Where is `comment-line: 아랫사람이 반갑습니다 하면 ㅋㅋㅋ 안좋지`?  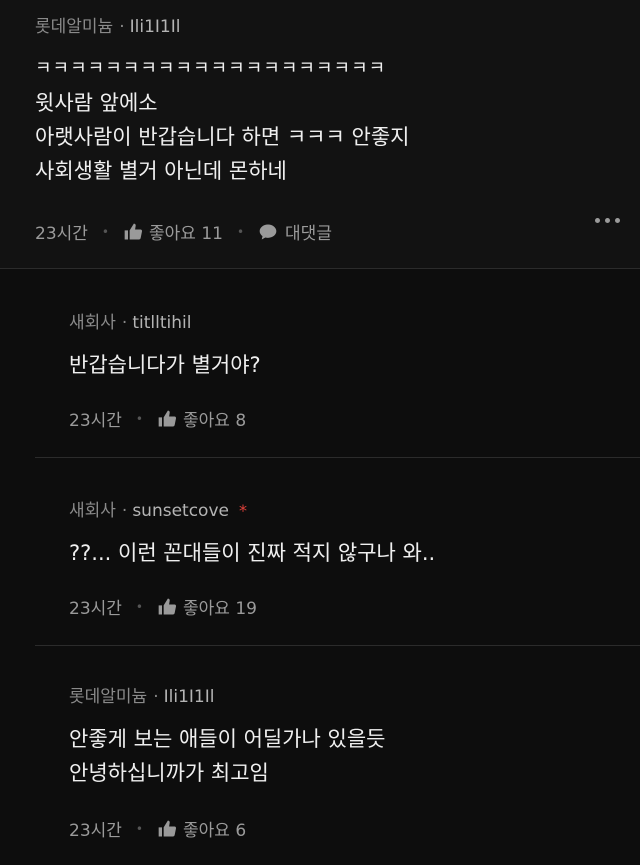 comment-line: 아랫사람이 반갑습니다 하면 ㅋㅋㅋ 안좋지 is located at coordinates (222, 137).